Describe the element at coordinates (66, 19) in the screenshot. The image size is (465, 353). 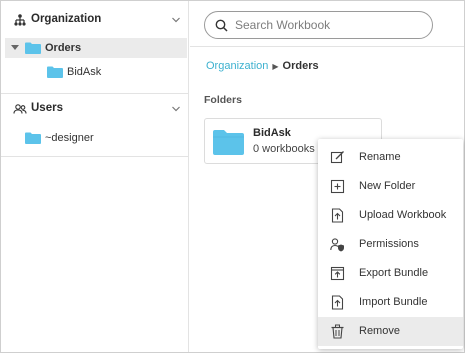
I see `organization-label: Organization` at that location.